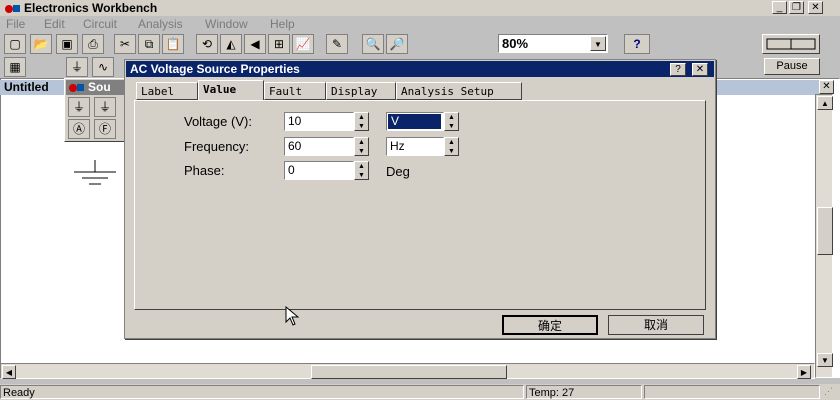 The width and height of the screenshot is (840, 400). Describe the element at coordinates (77, 87) in the screenshot. I see `parts-bin-logo-icon` at that location.